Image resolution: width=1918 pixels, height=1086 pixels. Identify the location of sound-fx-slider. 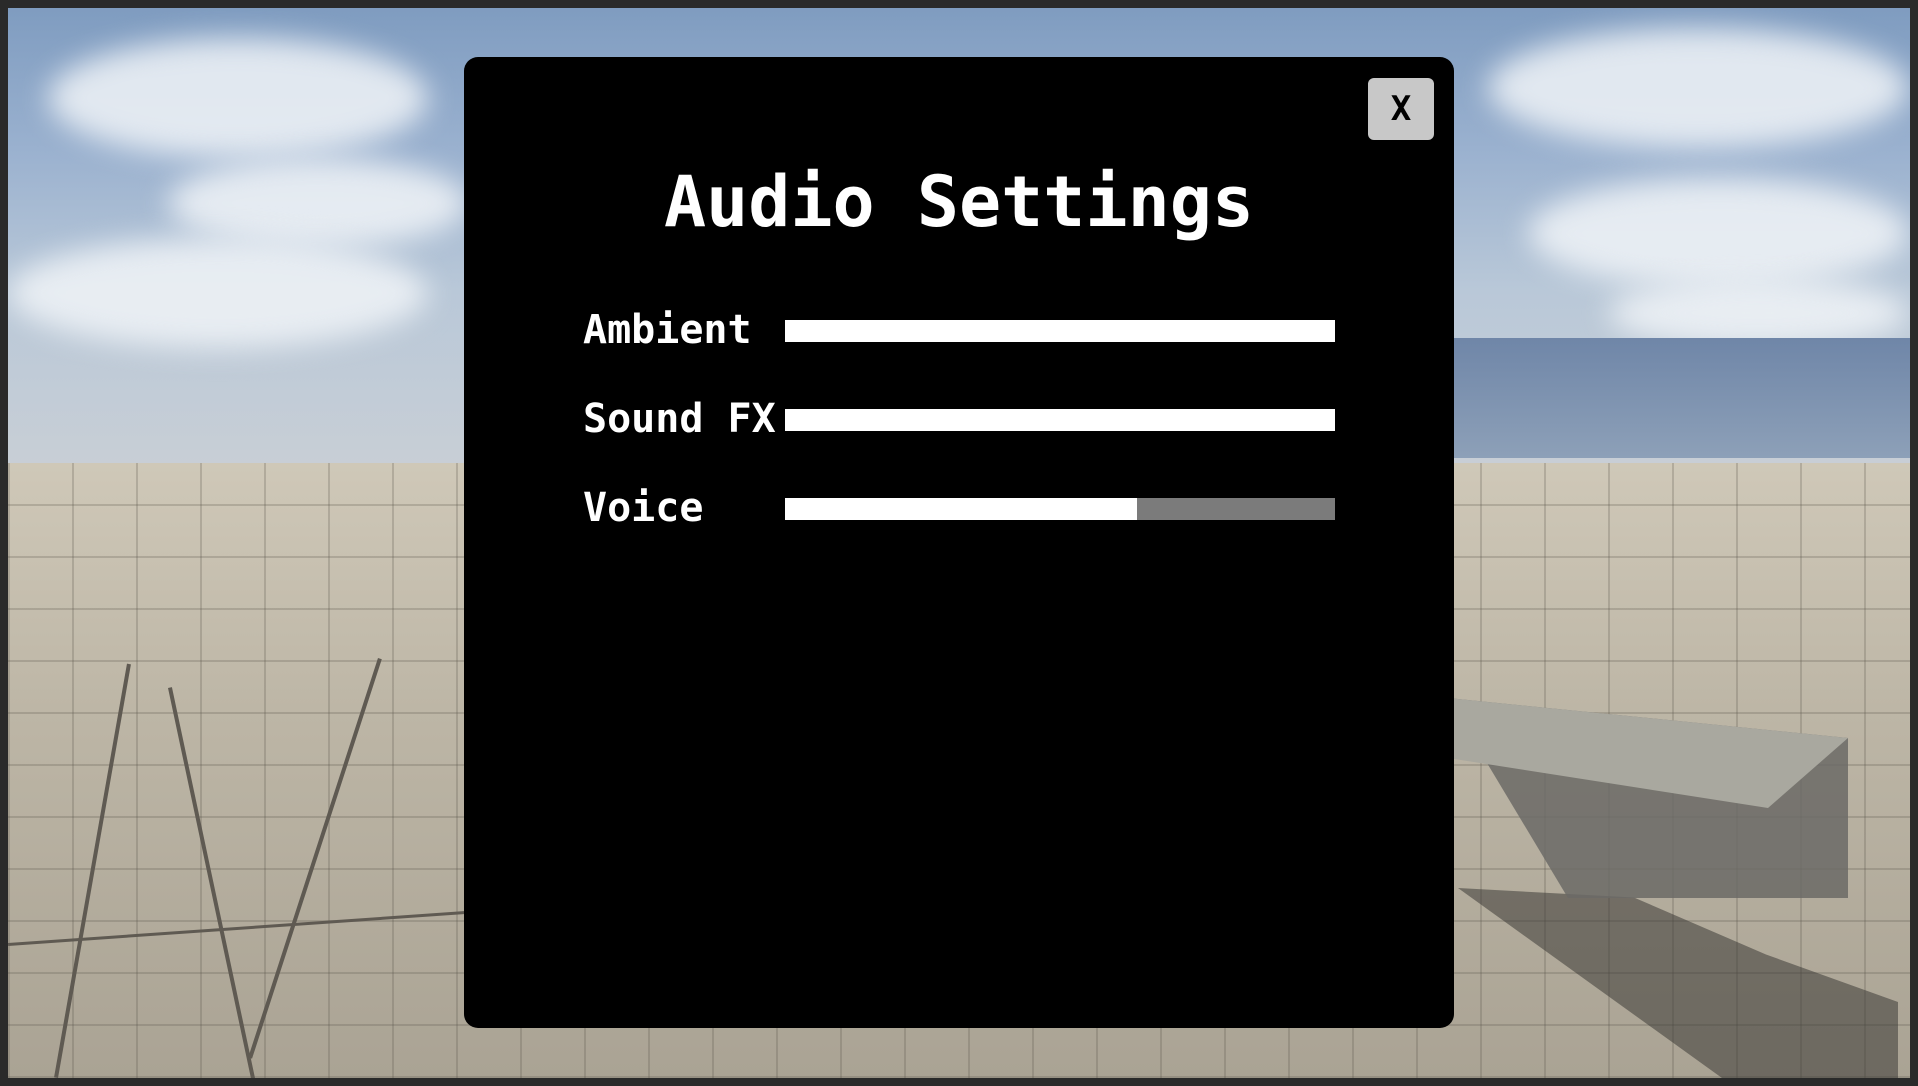
(1060, 420).